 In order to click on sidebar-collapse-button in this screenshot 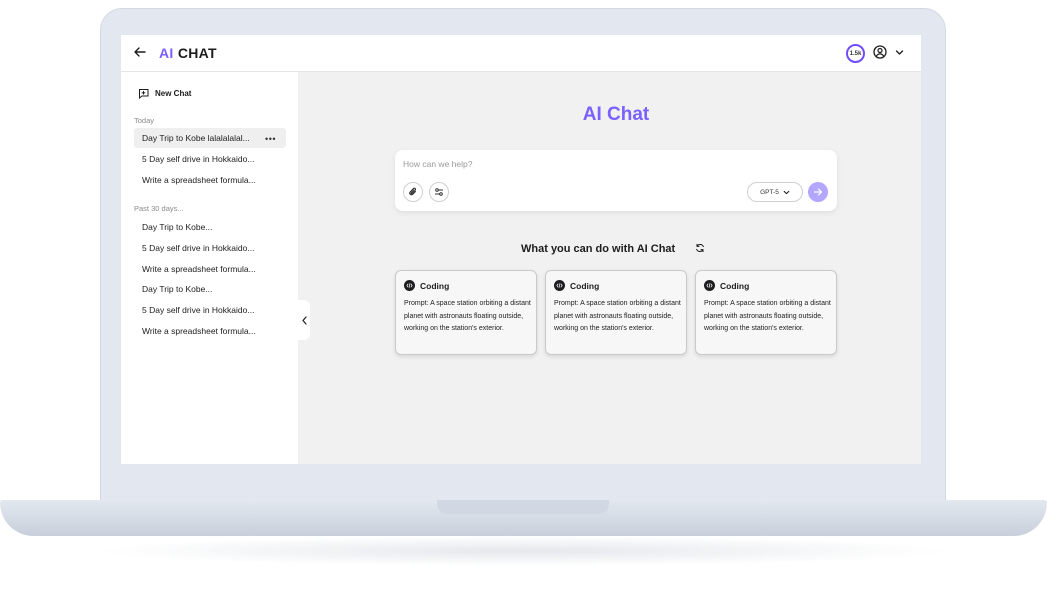, I will do `click(304, 320)`.